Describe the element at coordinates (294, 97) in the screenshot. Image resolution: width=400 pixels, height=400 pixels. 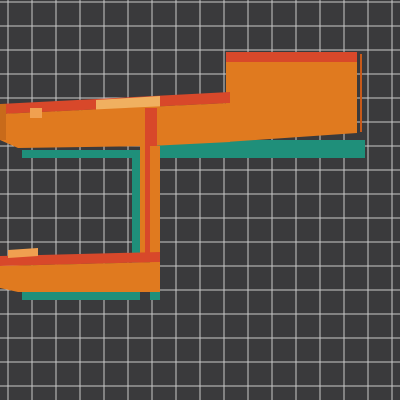
I see `upper-right-block` at that location.